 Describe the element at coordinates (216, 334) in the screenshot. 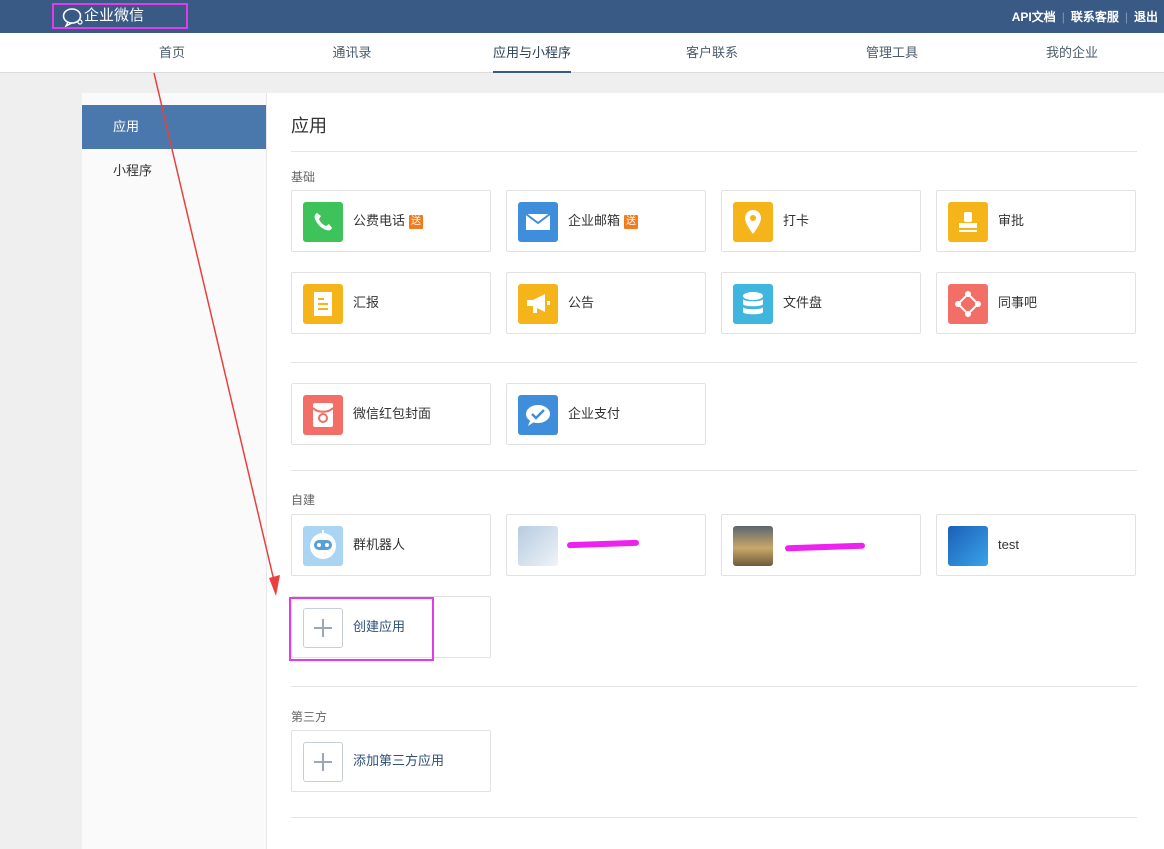

I see `annotation-arrow` at that location.